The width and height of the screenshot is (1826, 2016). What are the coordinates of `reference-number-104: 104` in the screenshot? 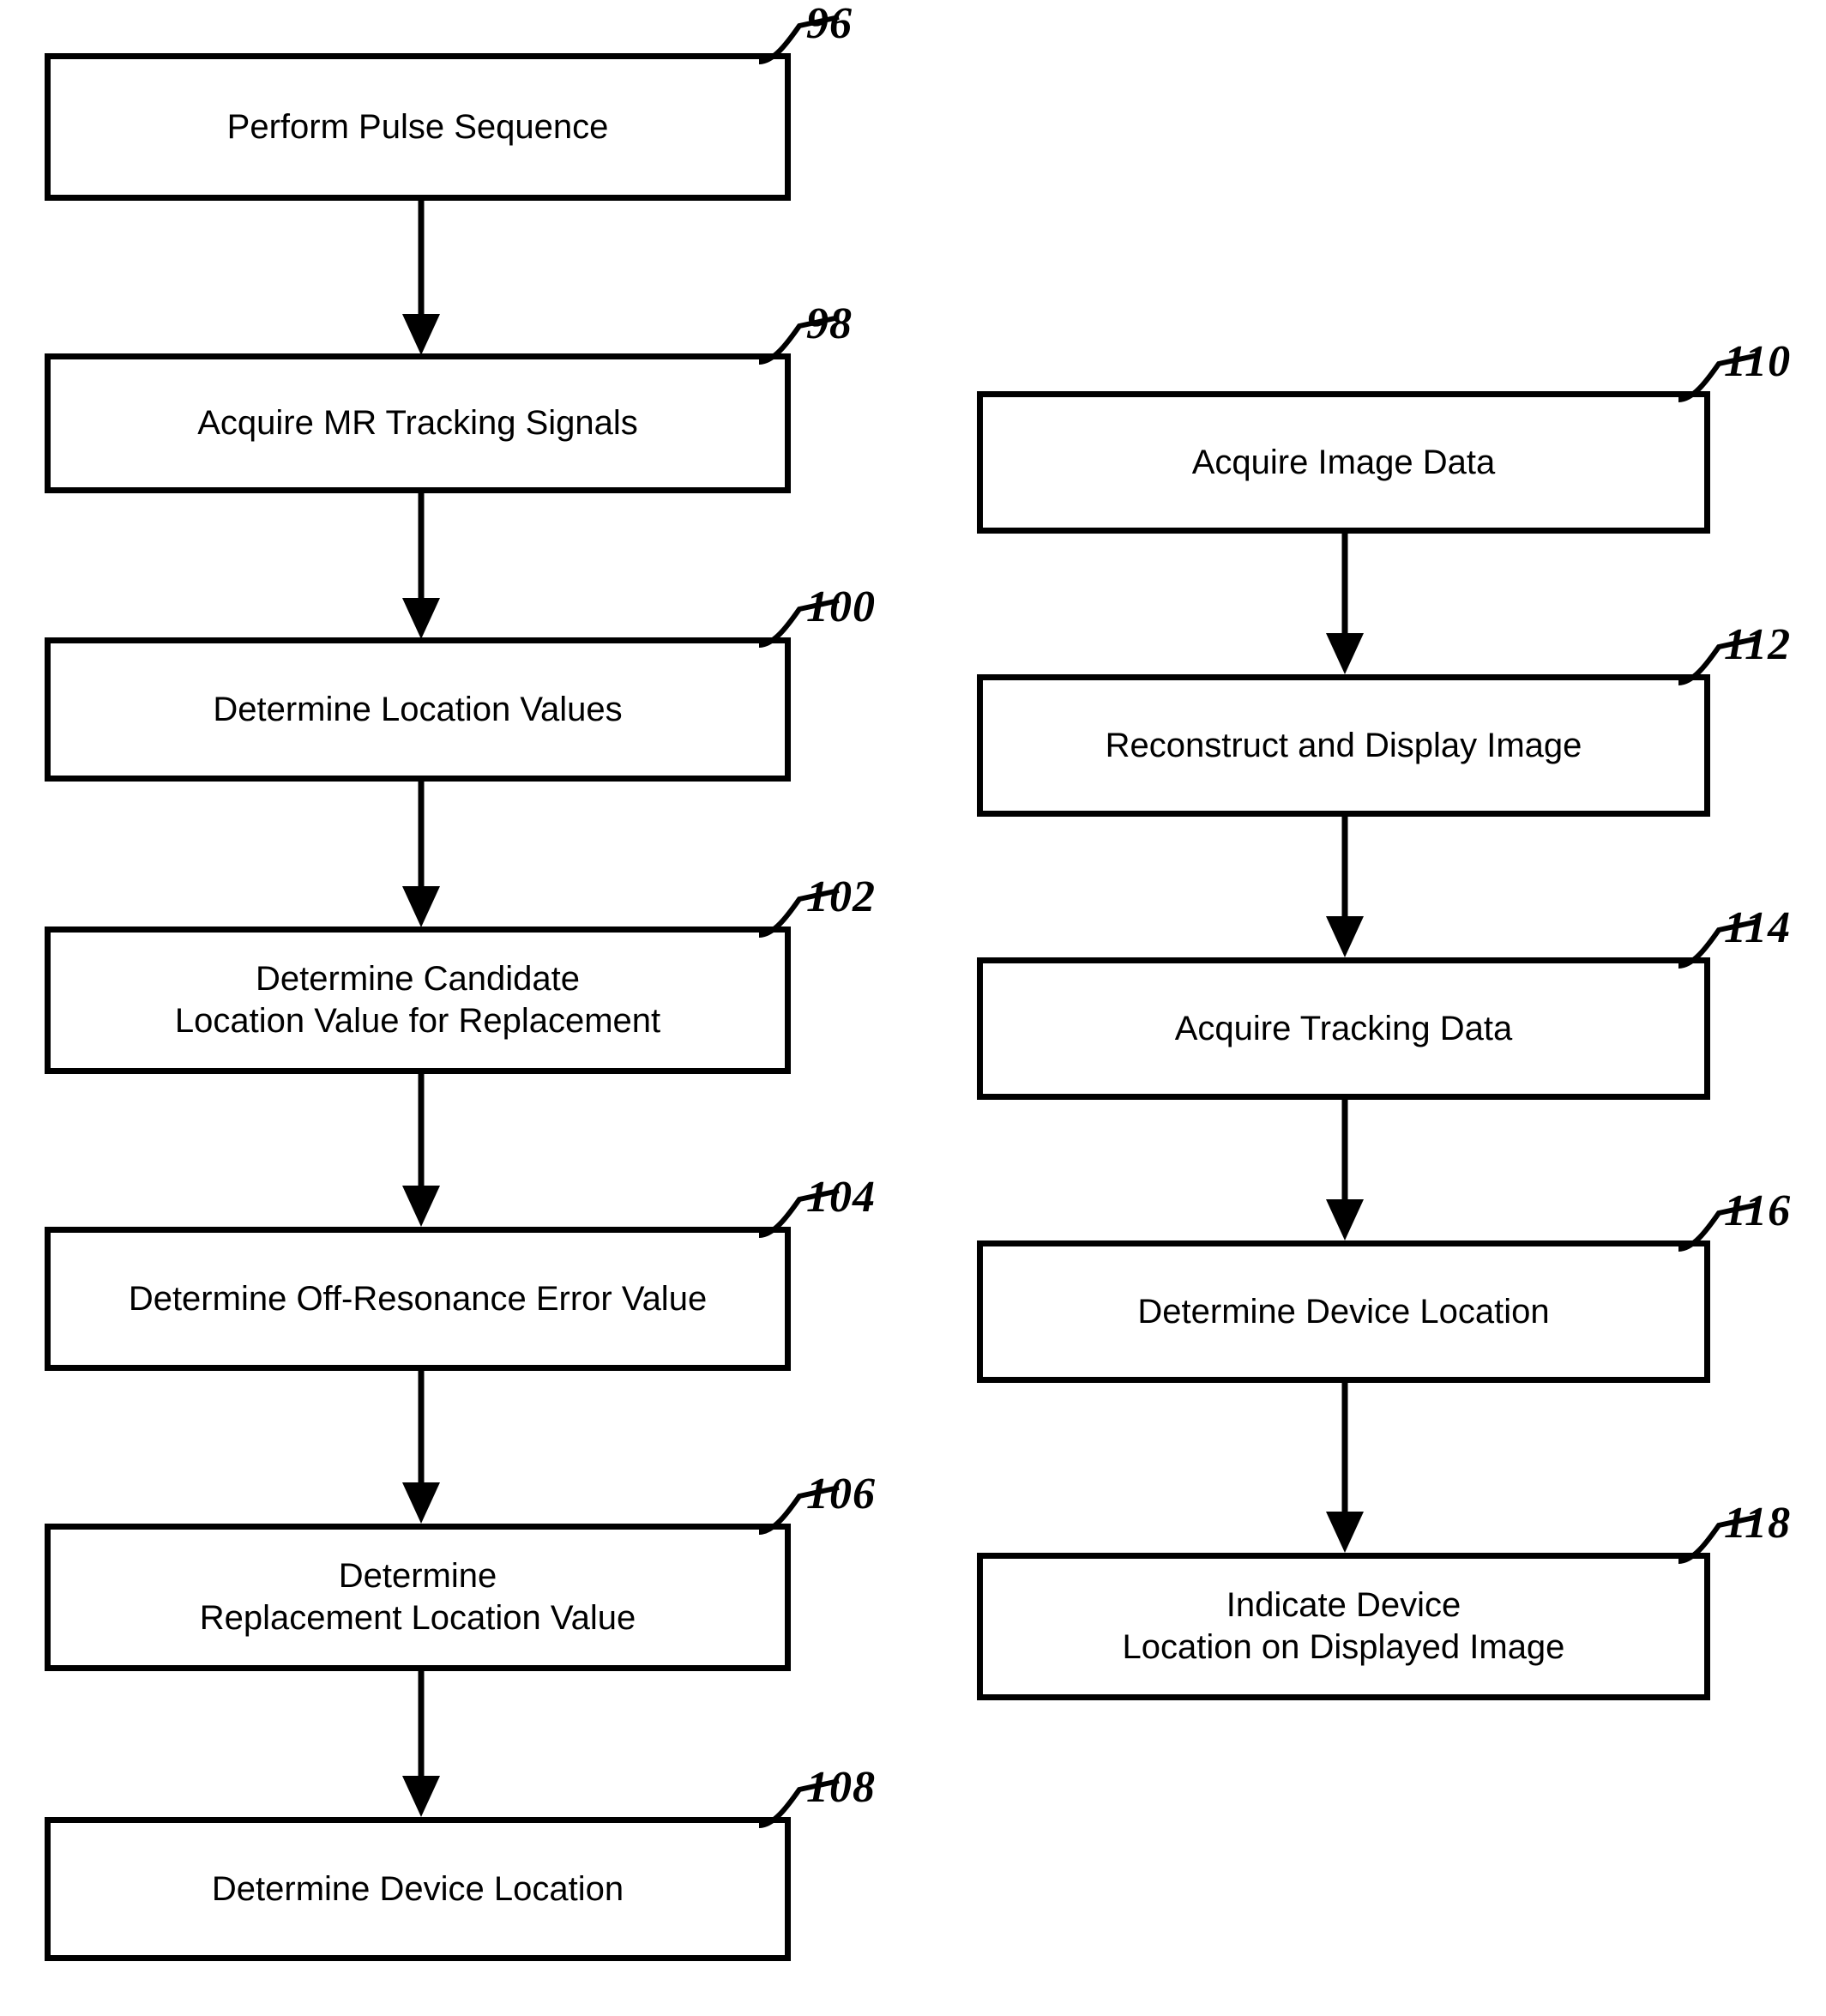 It's located at (841, 1198).